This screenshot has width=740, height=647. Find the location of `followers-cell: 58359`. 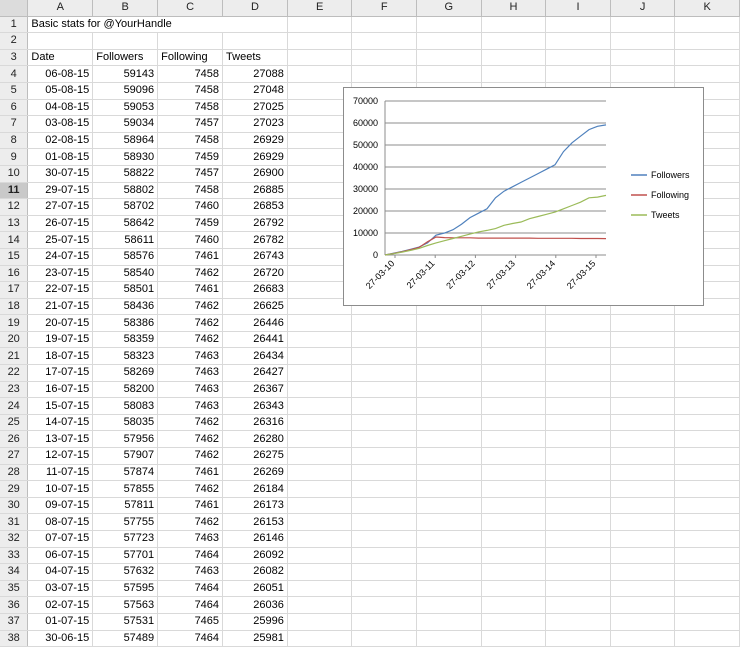

followers-cell: 58359 is located at coordinates (125, 340).